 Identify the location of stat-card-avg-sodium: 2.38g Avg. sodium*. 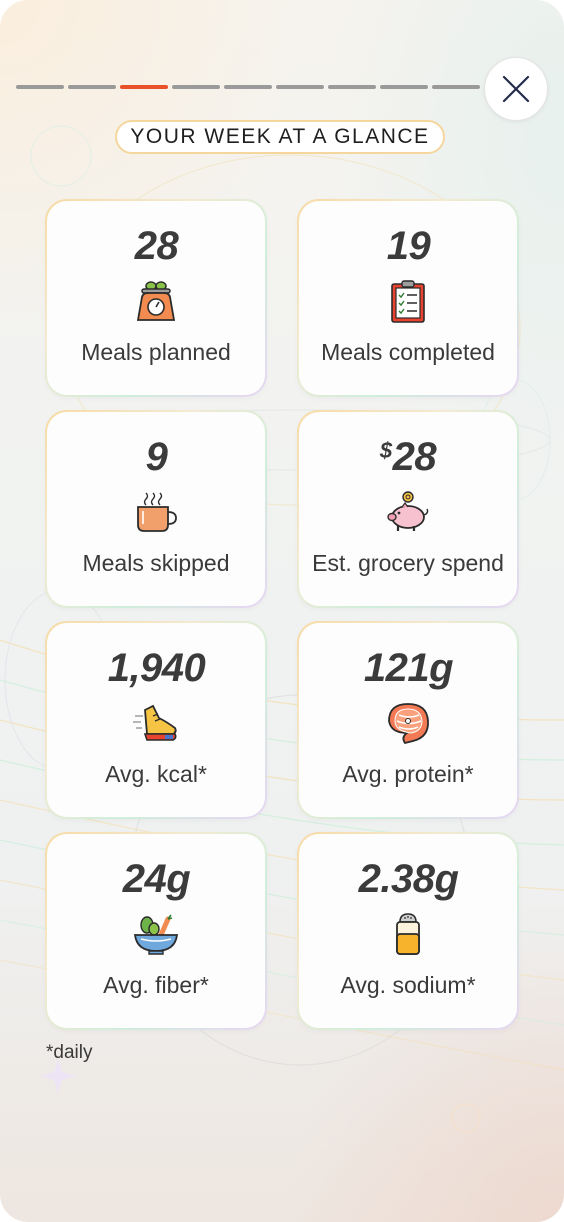
(408, 931).